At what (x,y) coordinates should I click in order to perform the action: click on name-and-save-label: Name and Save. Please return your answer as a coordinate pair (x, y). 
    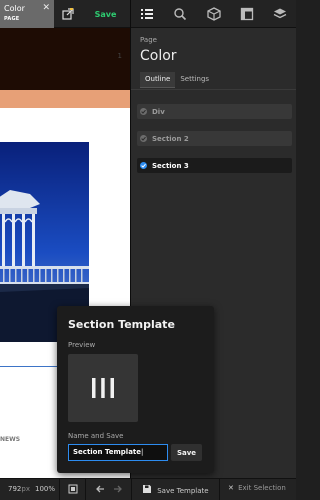
    Looking at the image, I should click on (96, 436).